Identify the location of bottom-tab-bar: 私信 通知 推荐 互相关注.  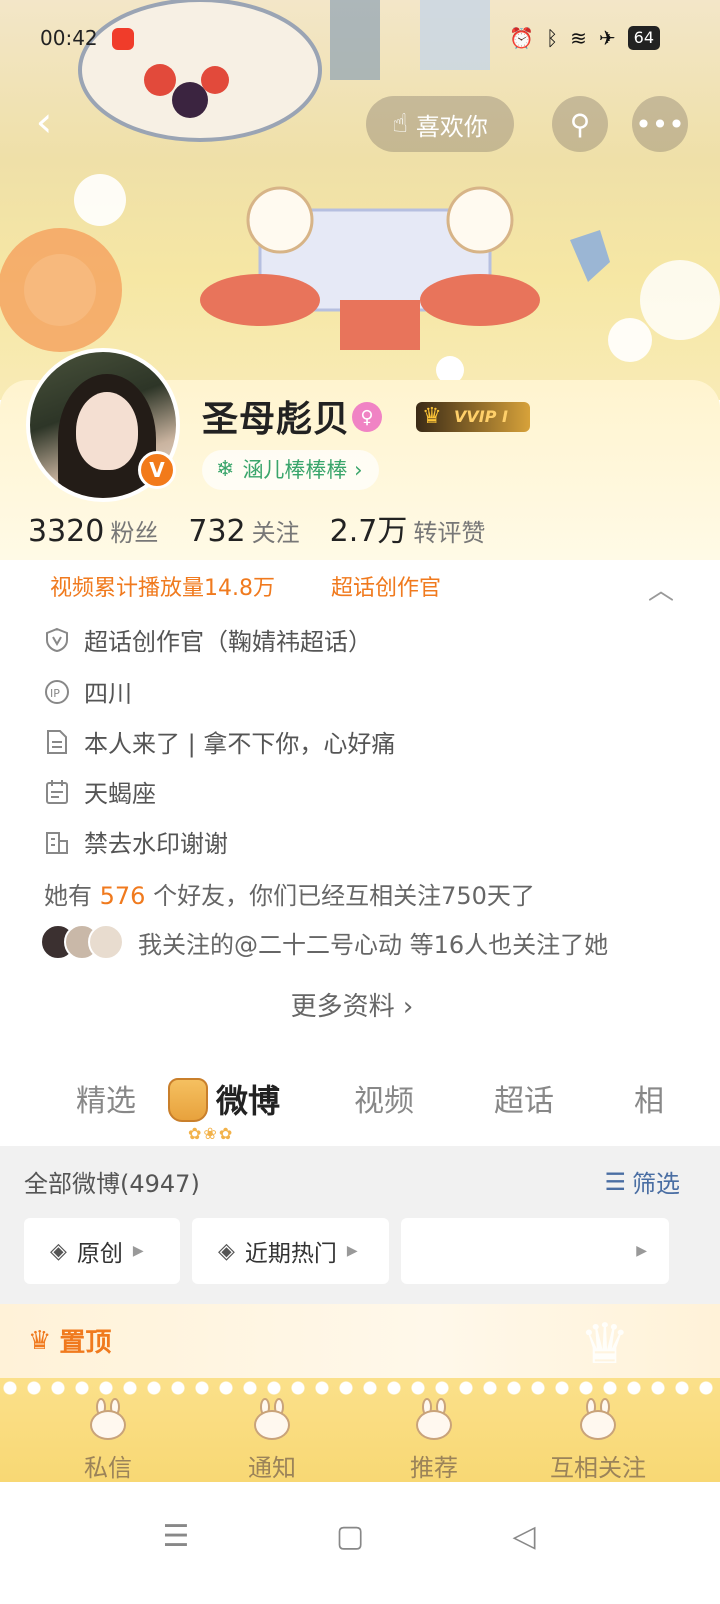
(360, 1430).